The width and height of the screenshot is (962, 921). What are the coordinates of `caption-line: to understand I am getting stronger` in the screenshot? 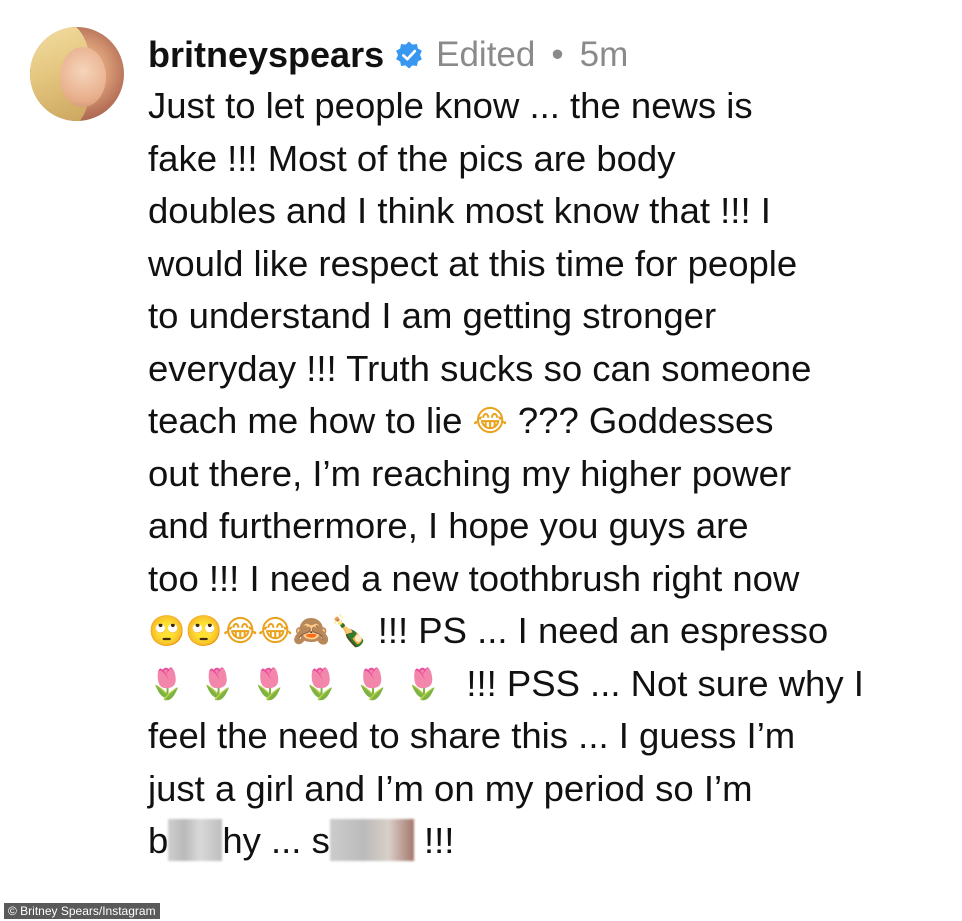 It's located at (432, 315).